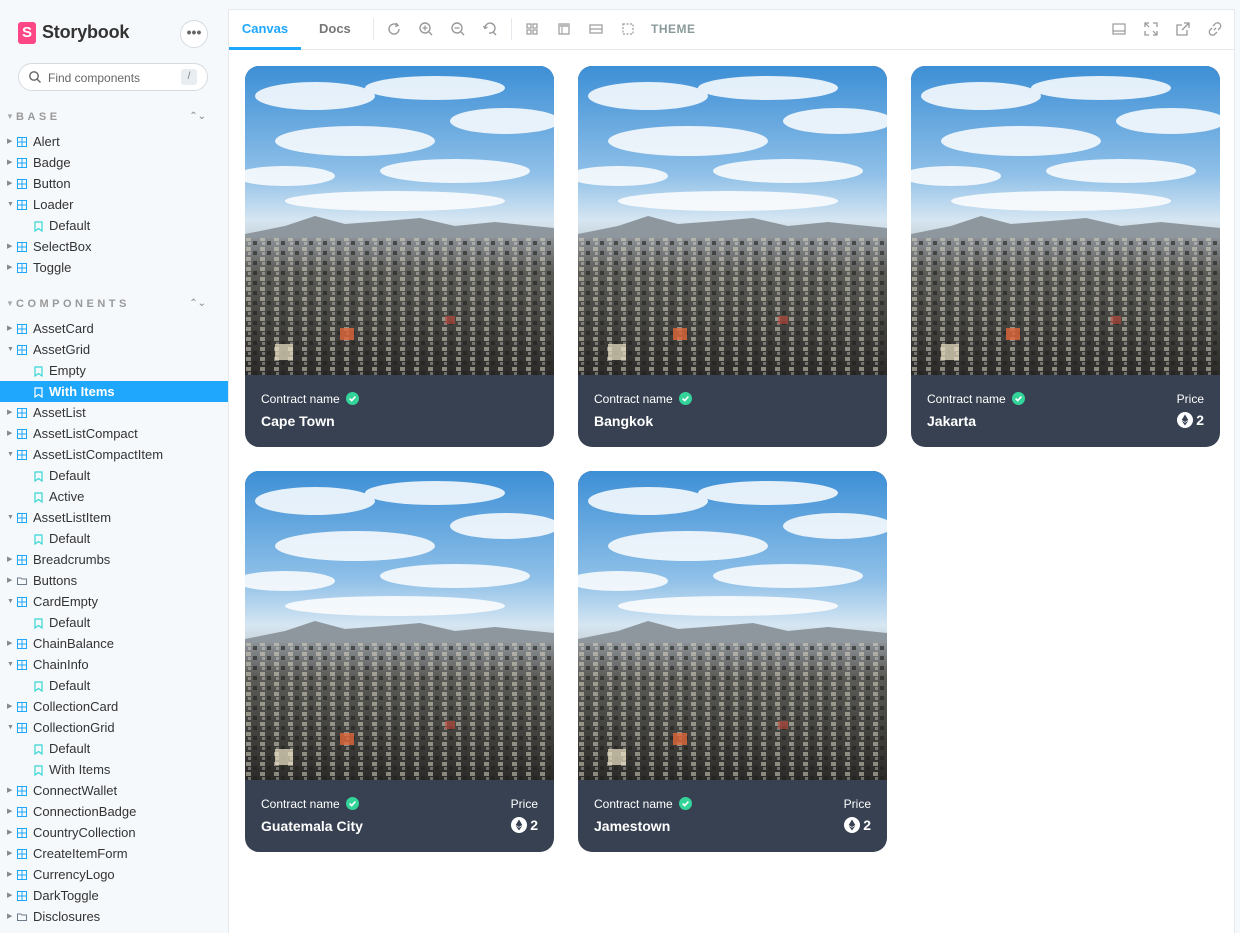  I want to click on sidebar-item-countrycollection: ▶ CountryCollection, so click(114, 832).